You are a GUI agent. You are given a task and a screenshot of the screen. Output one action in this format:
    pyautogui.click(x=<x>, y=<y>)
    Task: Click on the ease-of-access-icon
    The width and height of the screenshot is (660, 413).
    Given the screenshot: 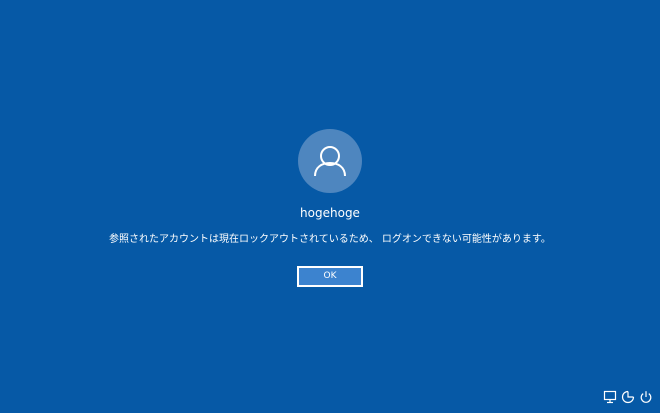 What is the action you would take?
    pyautogui.click(x=628, y=397)
    